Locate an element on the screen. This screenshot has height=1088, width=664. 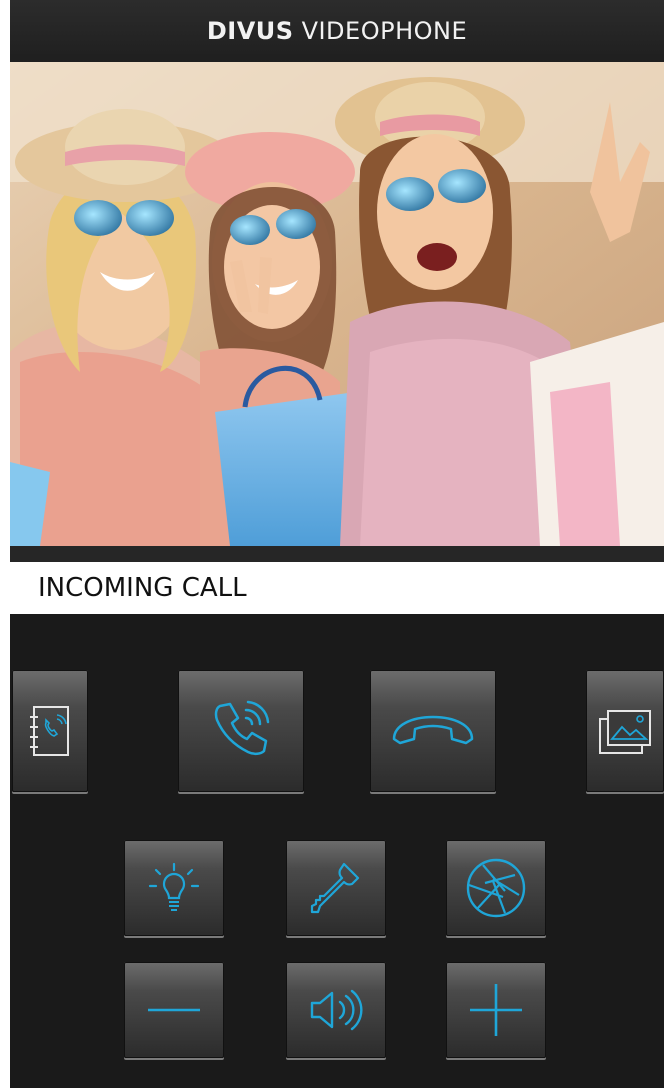
phonebook-icon is located at coordinates (49, 731).